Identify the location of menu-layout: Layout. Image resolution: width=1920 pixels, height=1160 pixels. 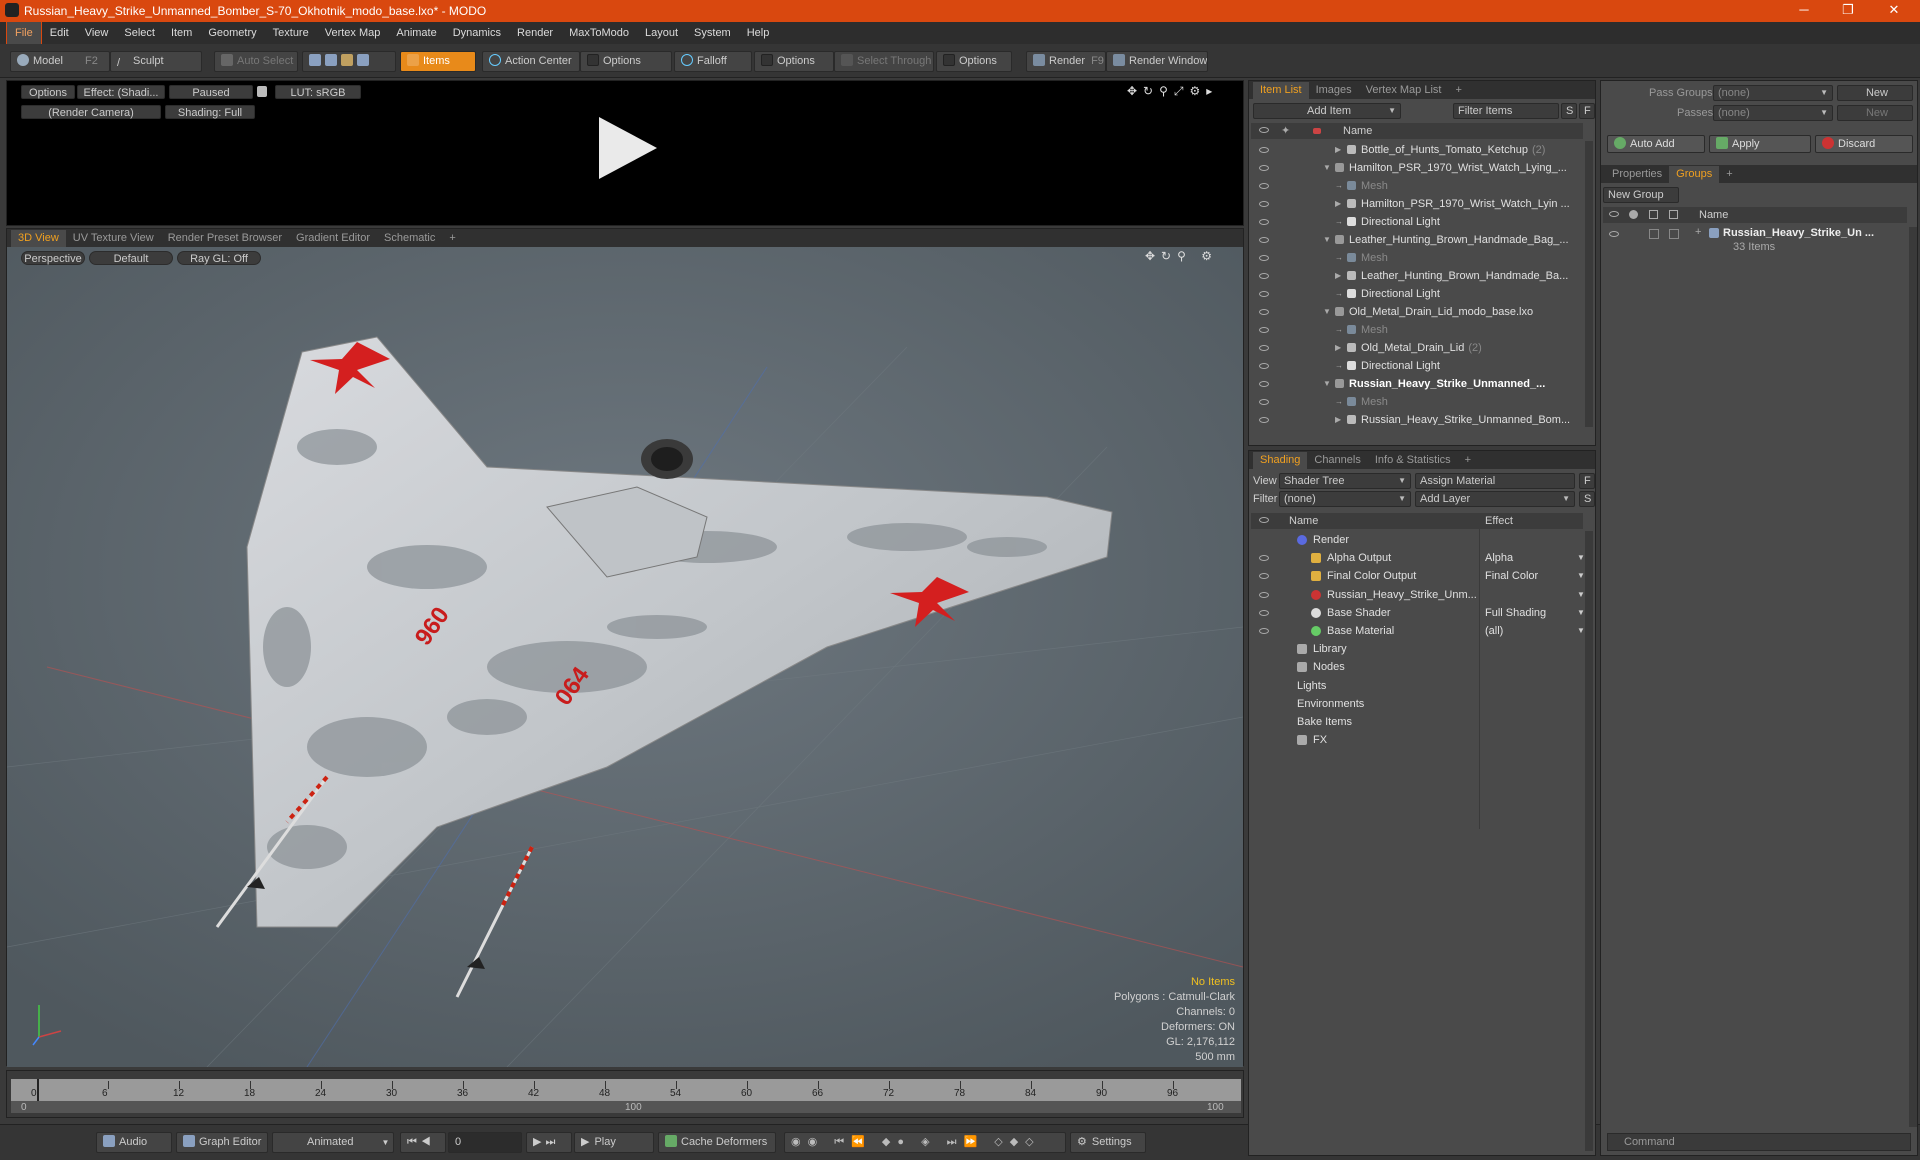
(661, 33).